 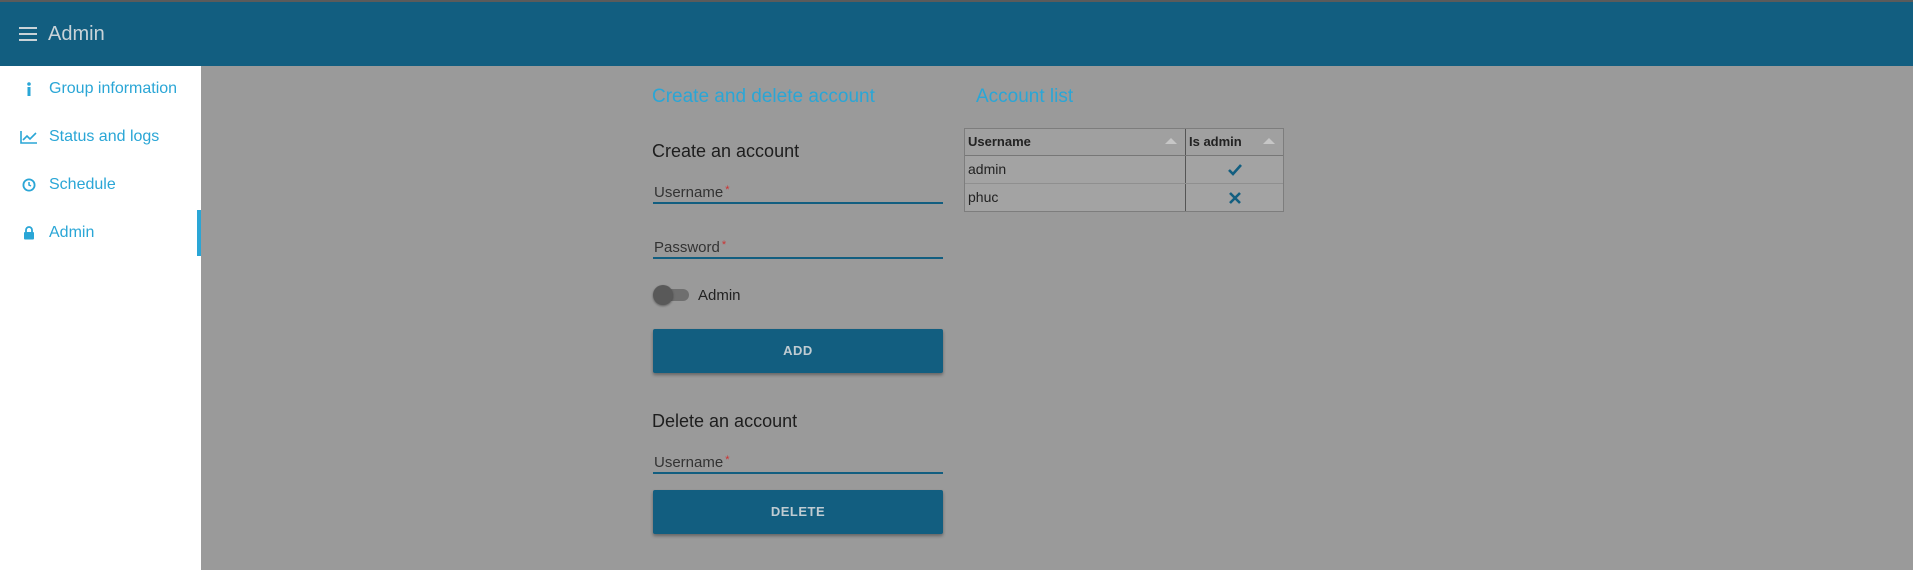 I want to click on sidebar-item-label: Status and logs, so click(x=104, y=136).